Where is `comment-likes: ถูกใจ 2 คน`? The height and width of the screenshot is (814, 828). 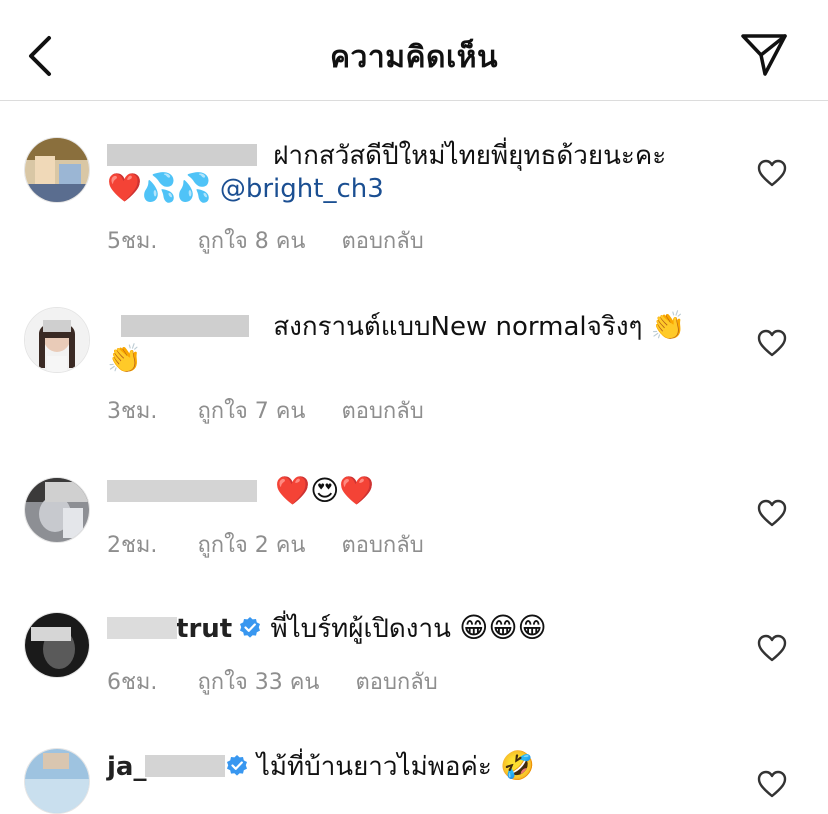
comment-likes: ถูกใจ 2 คน is located at coordinates (251, 544).